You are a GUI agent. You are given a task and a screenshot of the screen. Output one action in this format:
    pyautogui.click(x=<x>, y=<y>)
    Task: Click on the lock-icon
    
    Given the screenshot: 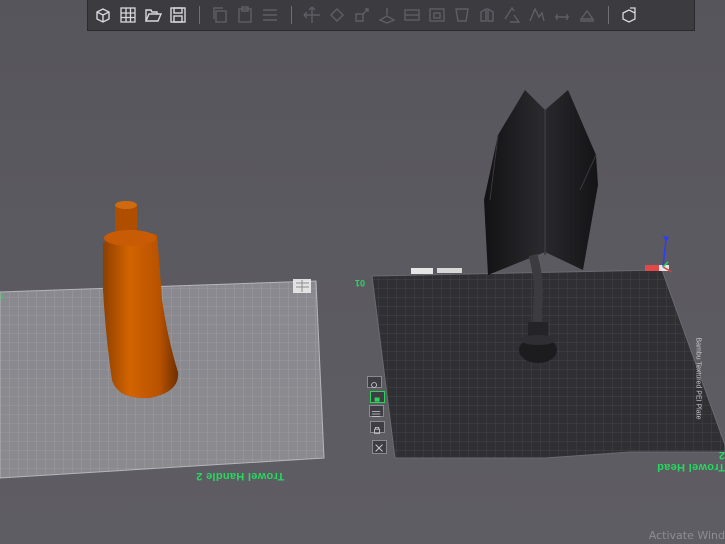 What is the action you would take?
    pyautogui.click(x=377, y=430)
    